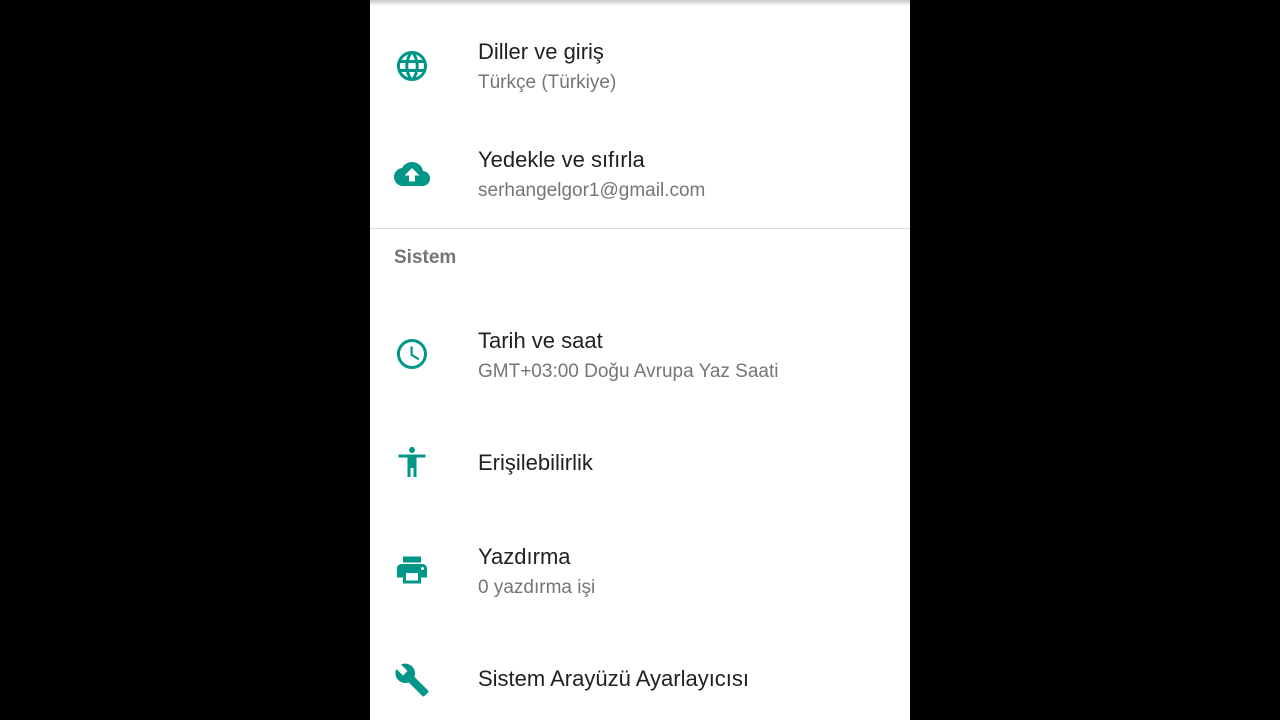 This screenshot has height=720, width=1280. I want to click on setting-languages-input: Diller ve giriş Türkçe (Türkiye), so click(640, 61).